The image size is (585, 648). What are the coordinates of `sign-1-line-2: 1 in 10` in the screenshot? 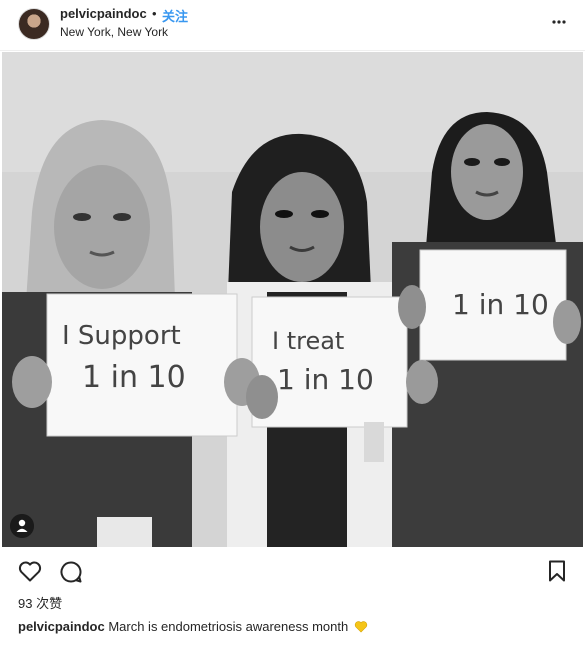 It's located at (134, 377).